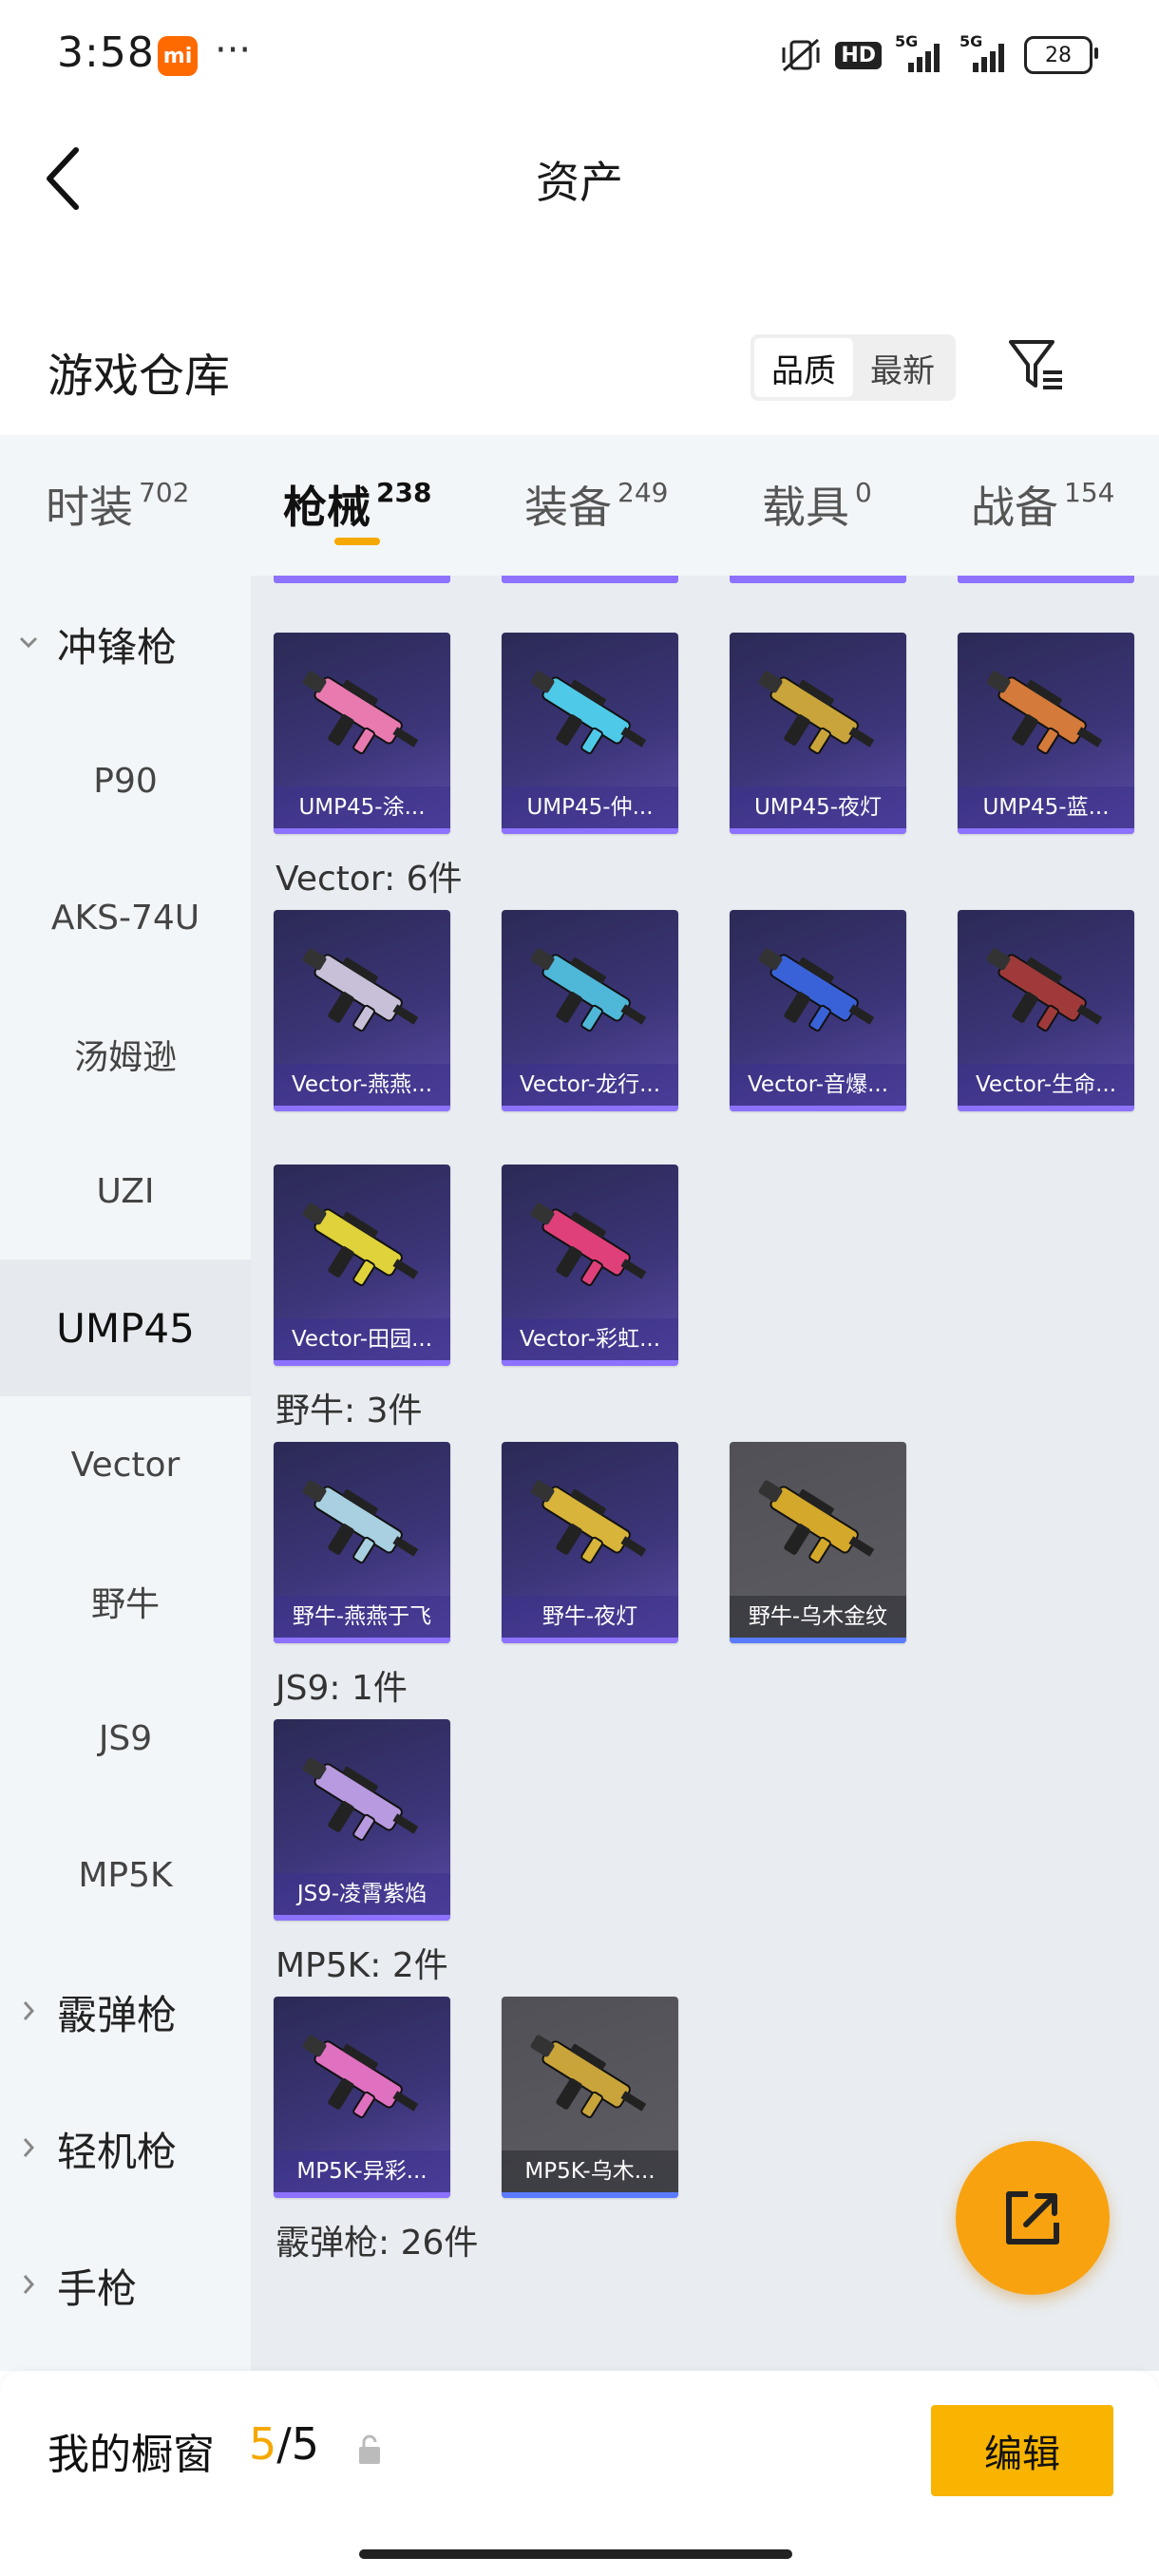 The width and height of the screenshot is (1159, 2576). I want to click on sidebar-item-p90: P90, so click(125, 780).